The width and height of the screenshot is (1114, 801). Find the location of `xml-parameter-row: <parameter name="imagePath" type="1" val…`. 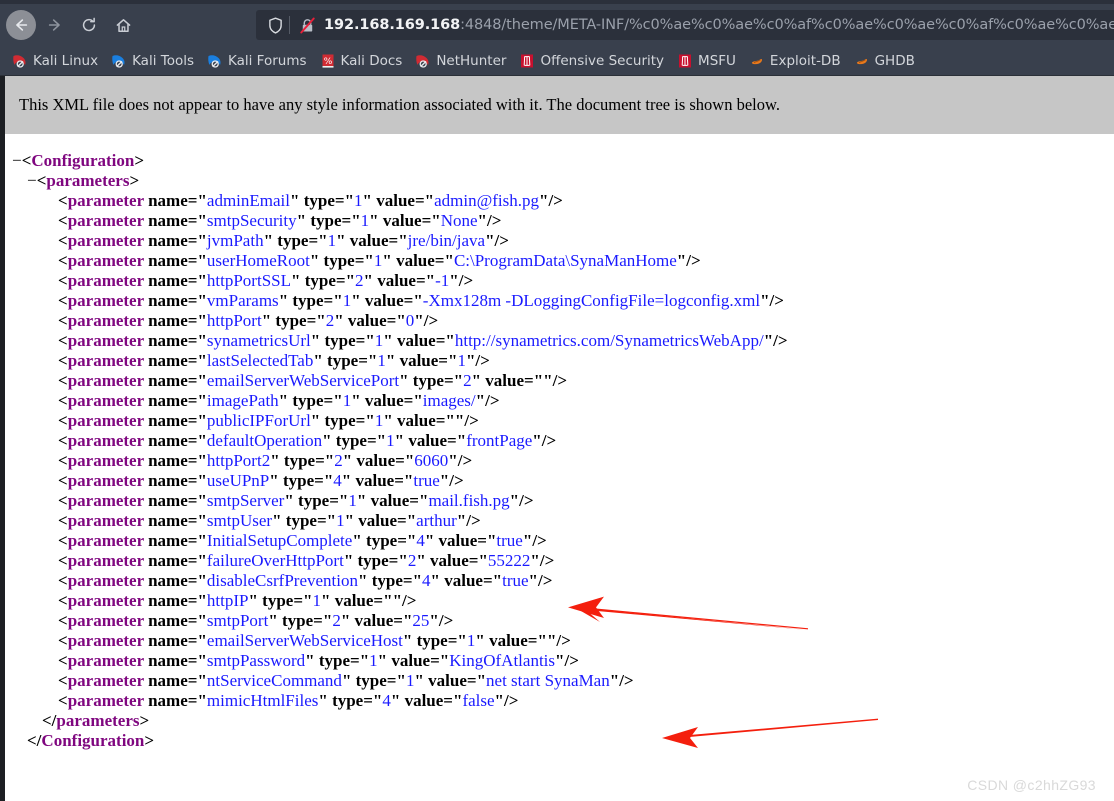

xml-parameter-row: <parameter name="imagePath" type="1" val… is located at coordinates (279, 400).